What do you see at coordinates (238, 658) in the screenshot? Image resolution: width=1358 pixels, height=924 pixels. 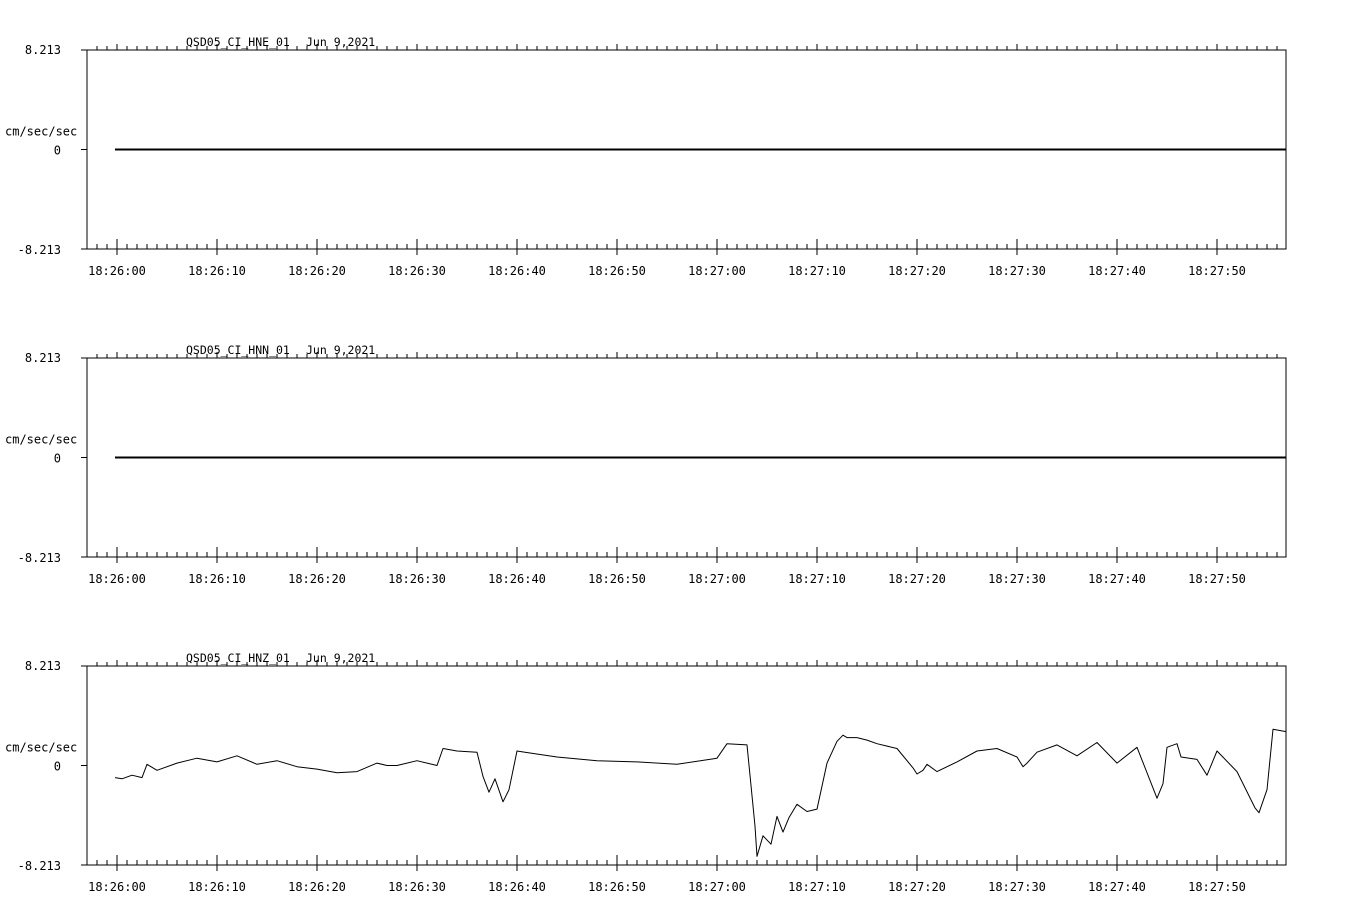 I see `channel-title: QSD05_CI_HNZ_01` at bounding box center [238, 658].